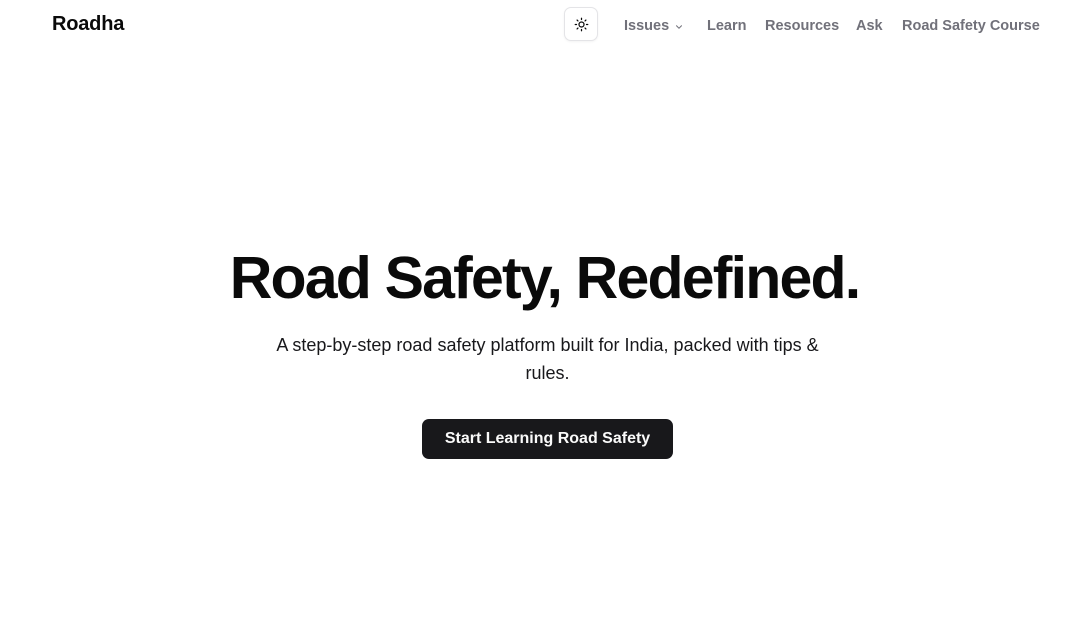 The height and width of the screenshot is (632, 1089). Describe the element at coordinates (869, 26) in the screenshot. I see `nav-ask-link: Ask` at that location.